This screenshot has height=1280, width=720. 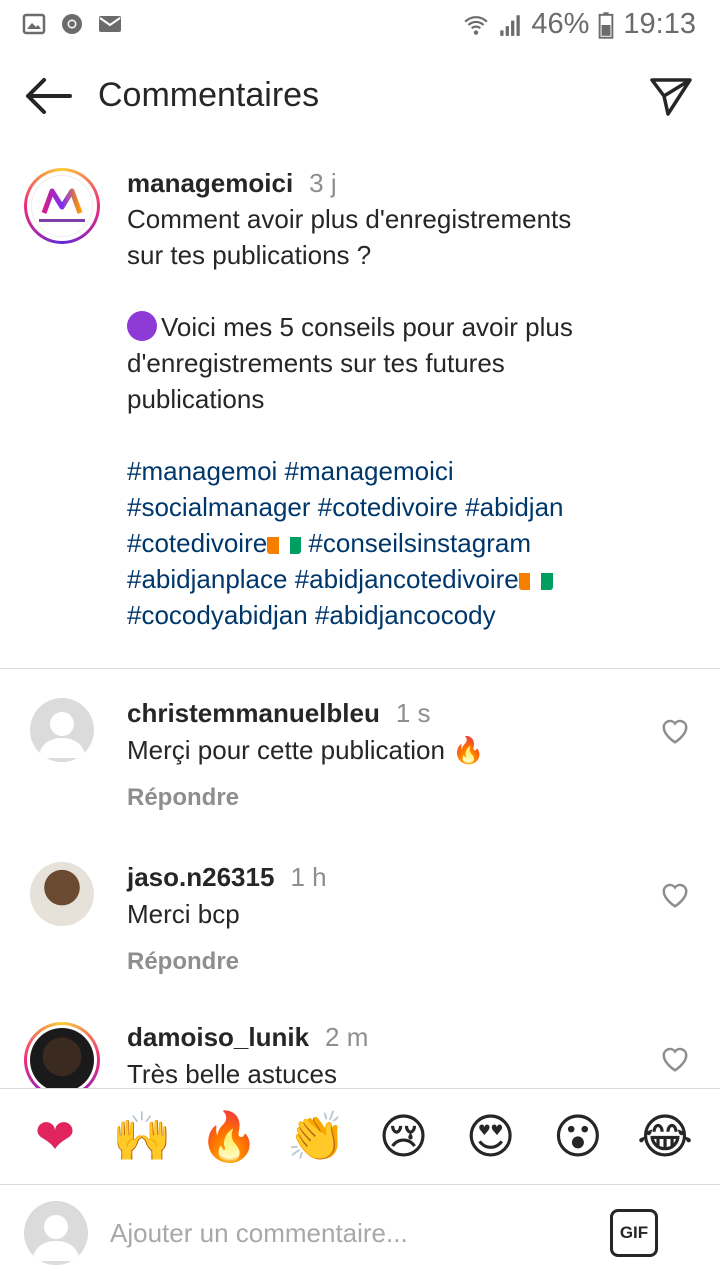 I want to click on hashtag-line: #abidjanplace #abidjancotedivoire, so click(x=323, y=579).